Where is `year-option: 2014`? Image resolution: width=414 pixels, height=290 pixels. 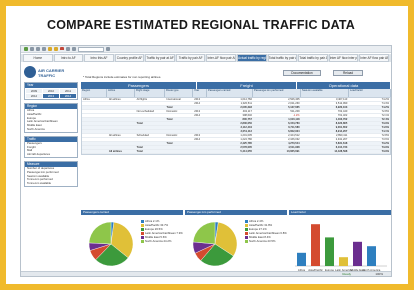
year-option: 2014 is located at coordinates (68, 96).